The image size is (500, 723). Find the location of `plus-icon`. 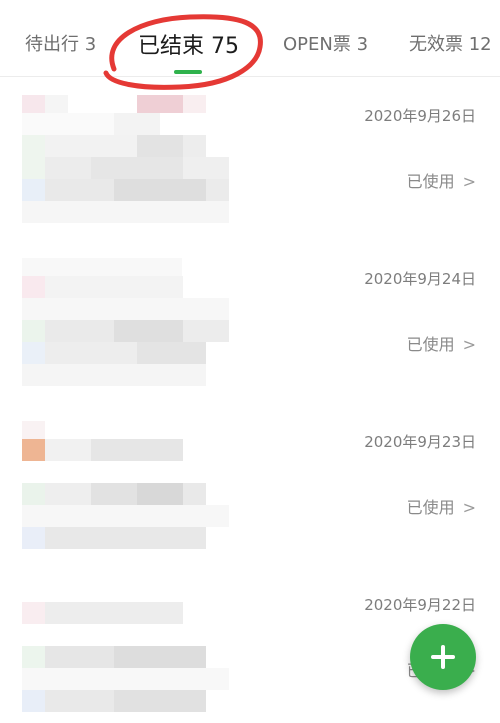

plus-icon is located at coordinates (443, 657).